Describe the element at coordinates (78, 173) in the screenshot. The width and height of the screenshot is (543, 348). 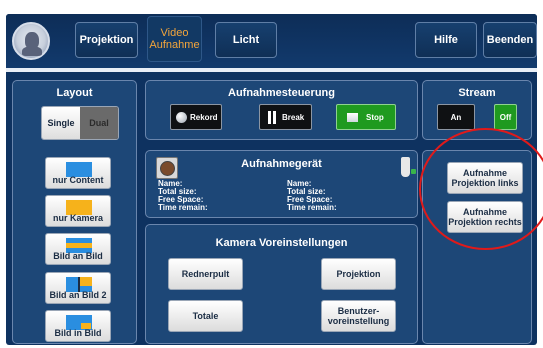
I see `layout-nur-content-button: nur Content` at that location.